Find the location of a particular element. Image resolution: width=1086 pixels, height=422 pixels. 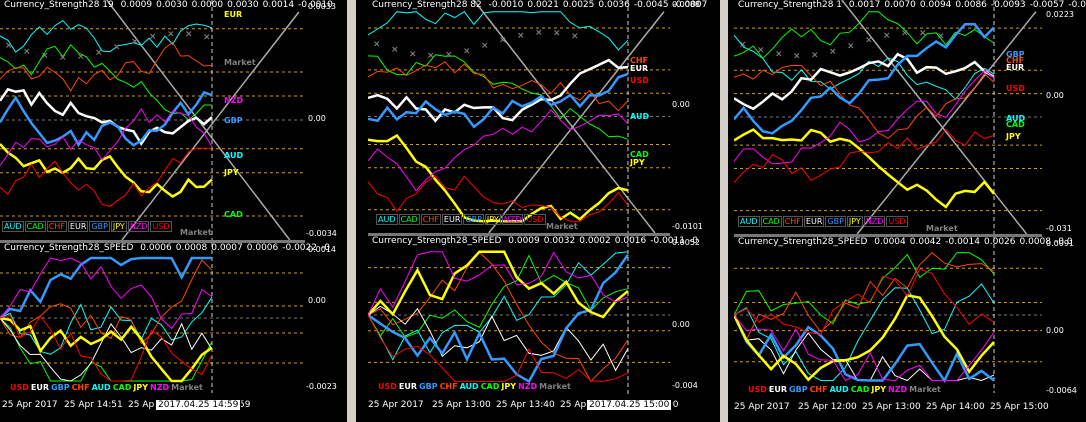

y-label: -0.004 is located at coordinates (685, 385).